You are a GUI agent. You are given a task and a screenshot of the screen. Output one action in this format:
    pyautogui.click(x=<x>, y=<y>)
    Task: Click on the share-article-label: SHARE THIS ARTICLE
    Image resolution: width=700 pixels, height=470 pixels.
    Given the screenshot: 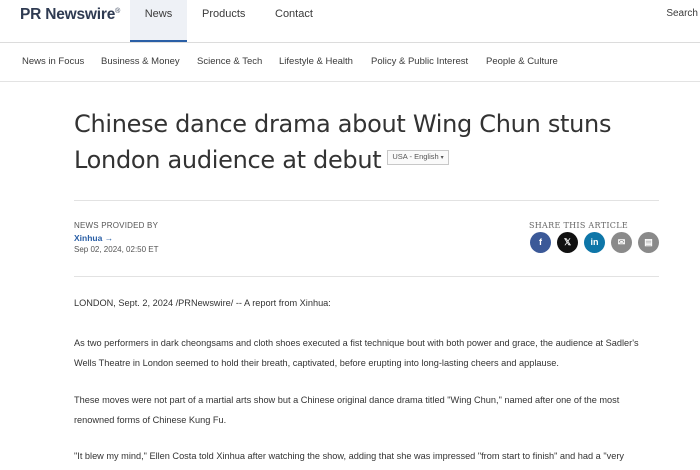 What is the action you would take?
    pyautogui.click(x=578, y=225)
    